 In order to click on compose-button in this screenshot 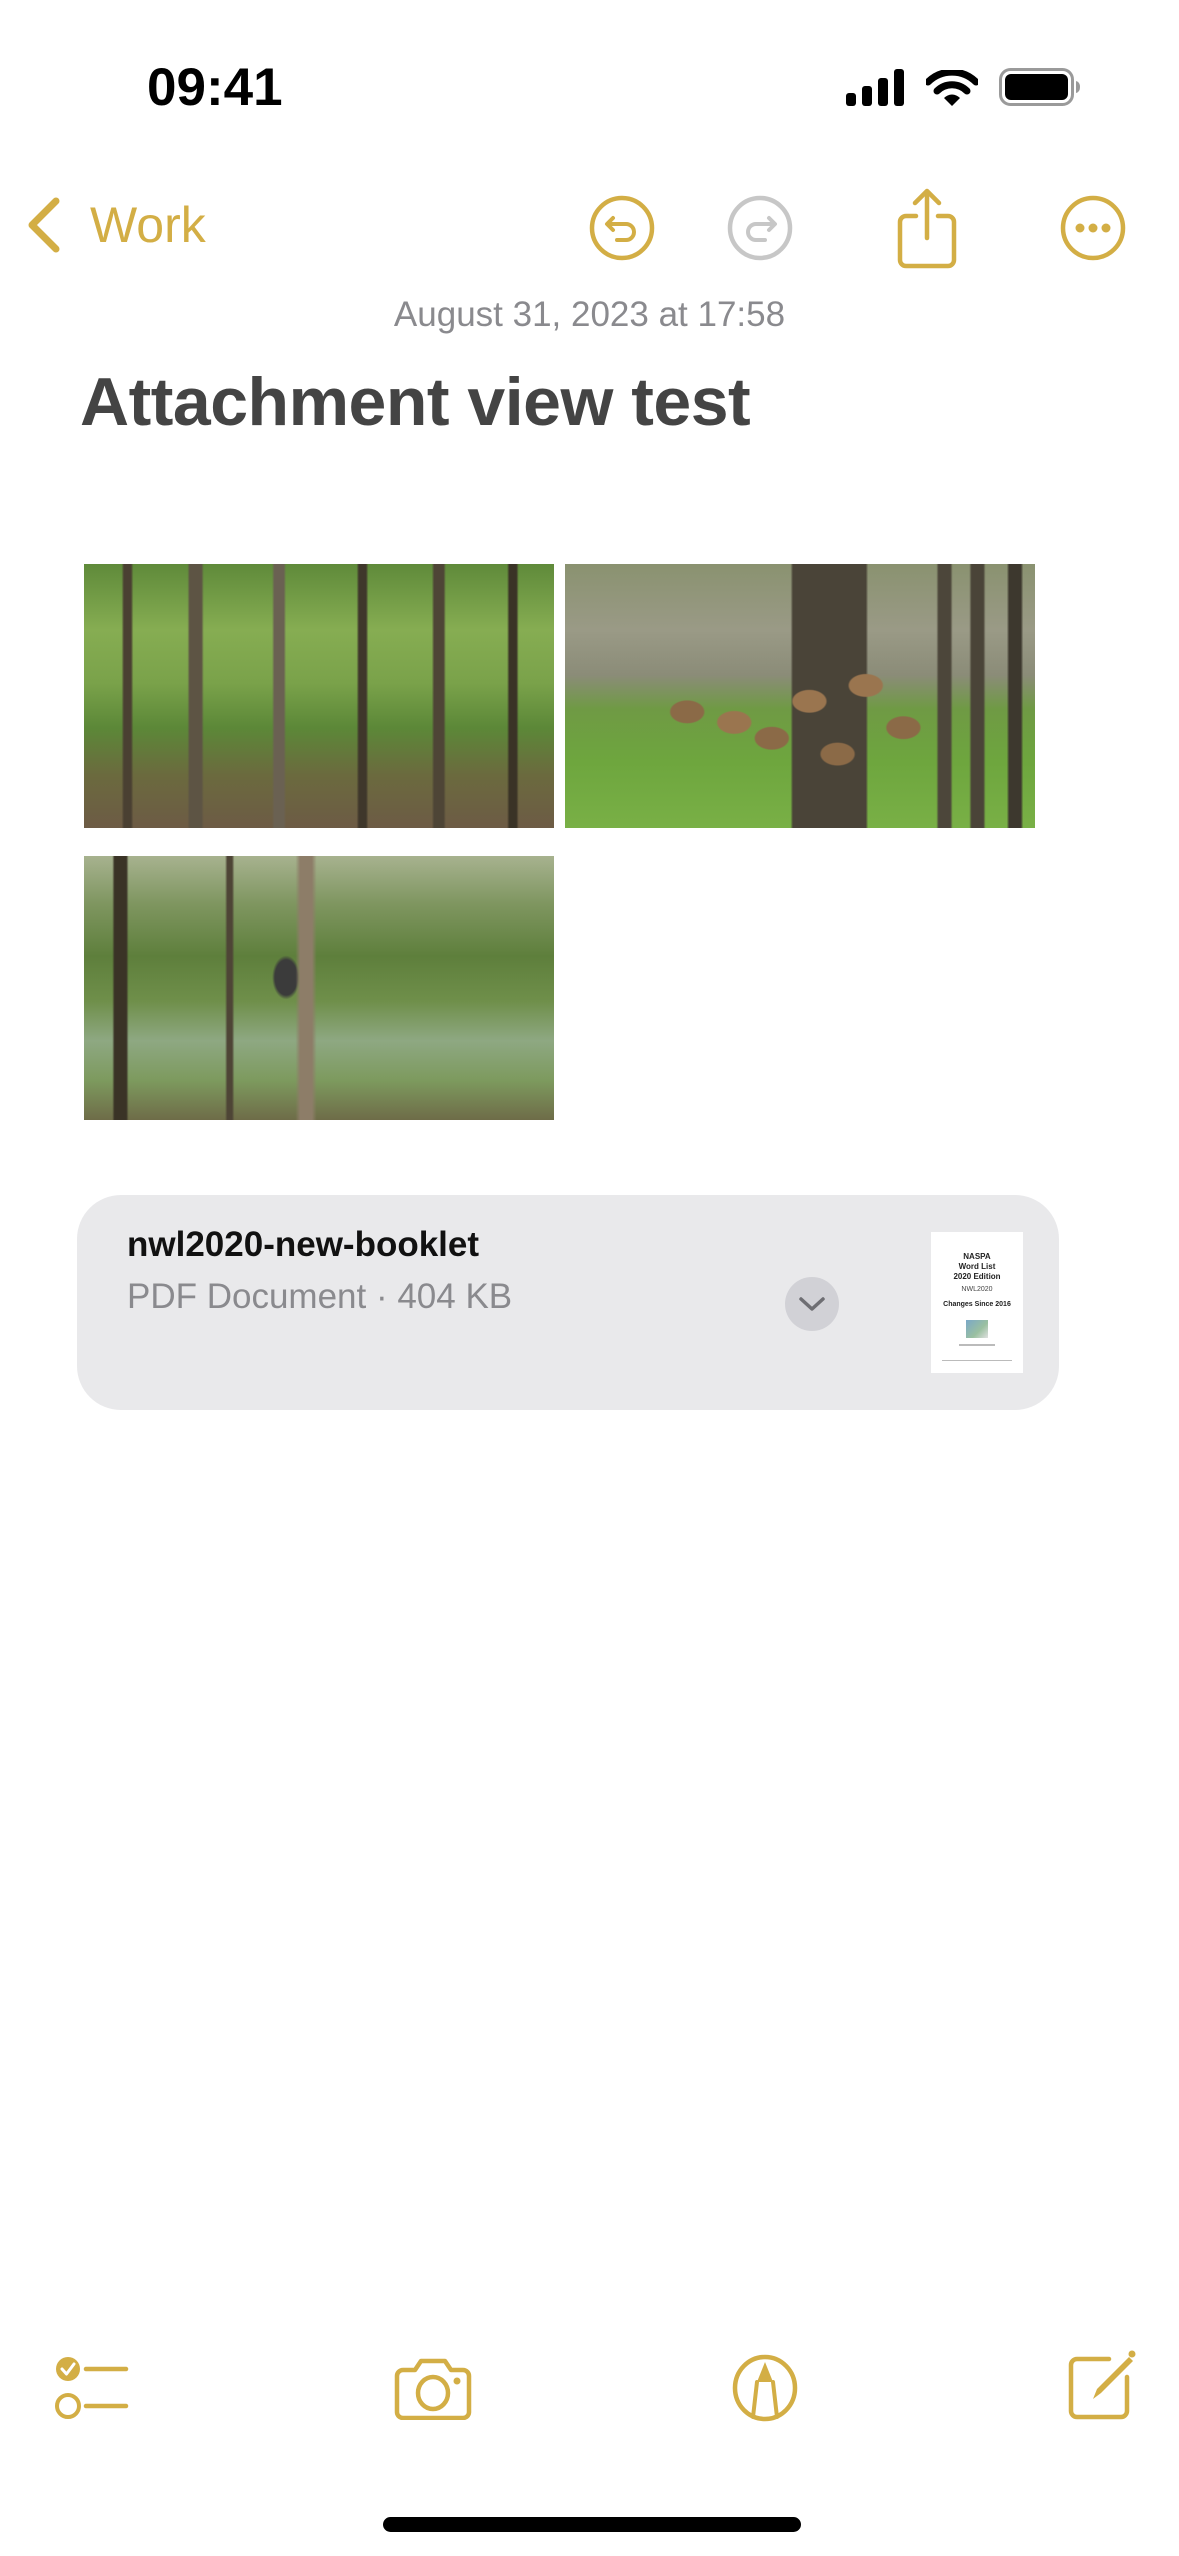, I will do `click(1100, 2384)`.